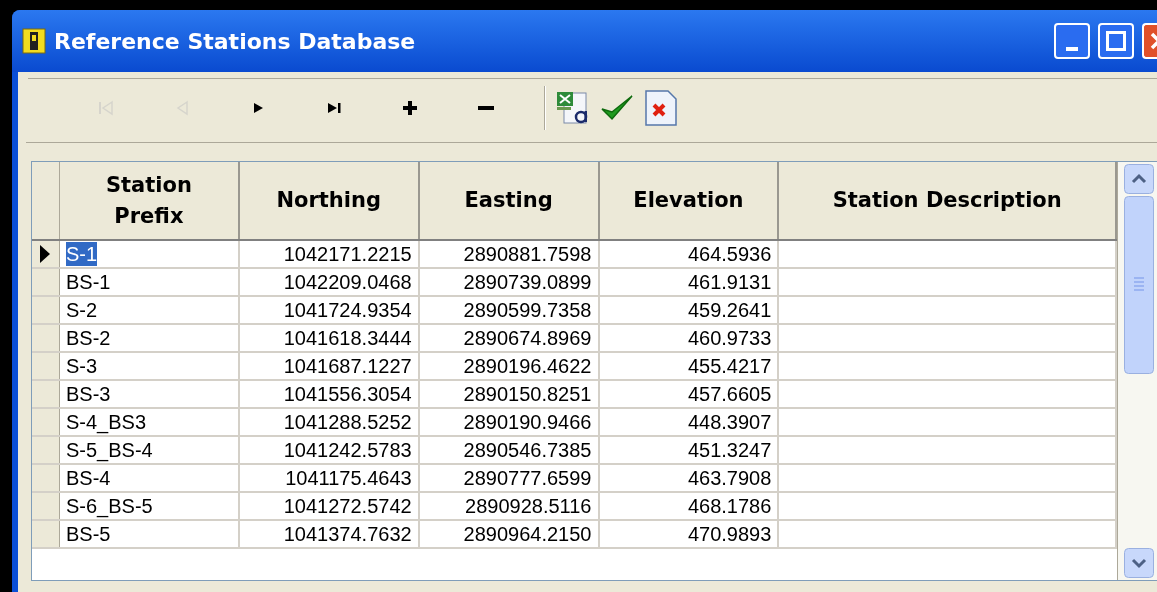 This screenshot has height=592, width=1157. I want to click on table-cell: 1041556.3054, so click(347, 394).